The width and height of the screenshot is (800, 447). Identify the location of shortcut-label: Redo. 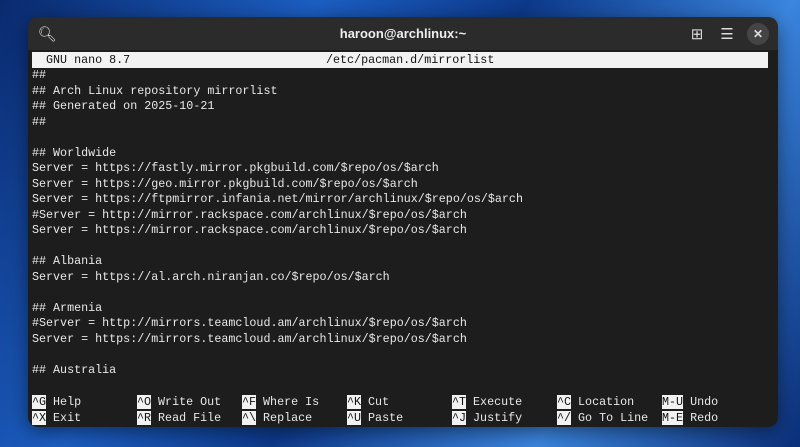
(704, 418).